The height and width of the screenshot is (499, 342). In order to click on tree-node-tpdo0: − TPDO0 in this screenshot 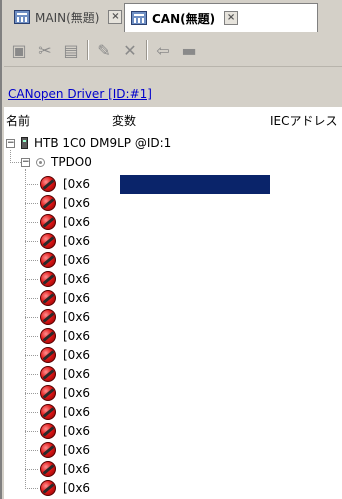, I will do `click(56, 162)`.